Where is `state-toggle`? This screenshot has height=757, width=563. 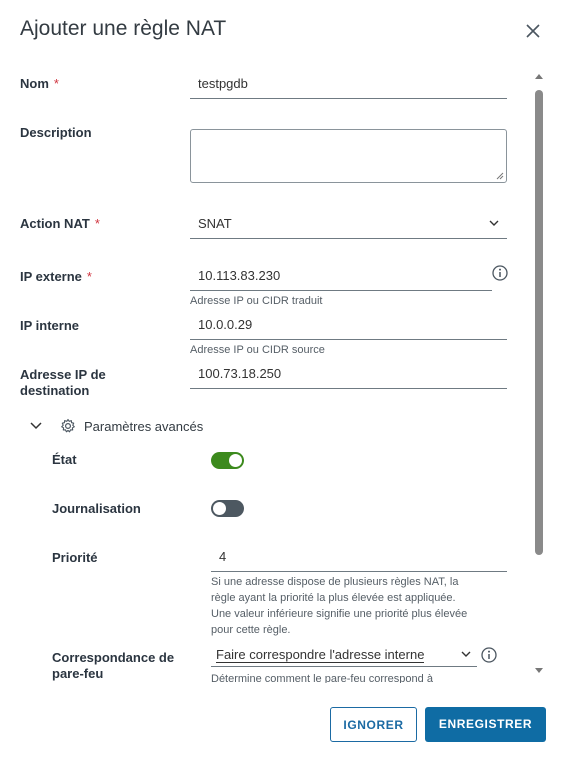 state-toggle is located at coordinates (227, 460).